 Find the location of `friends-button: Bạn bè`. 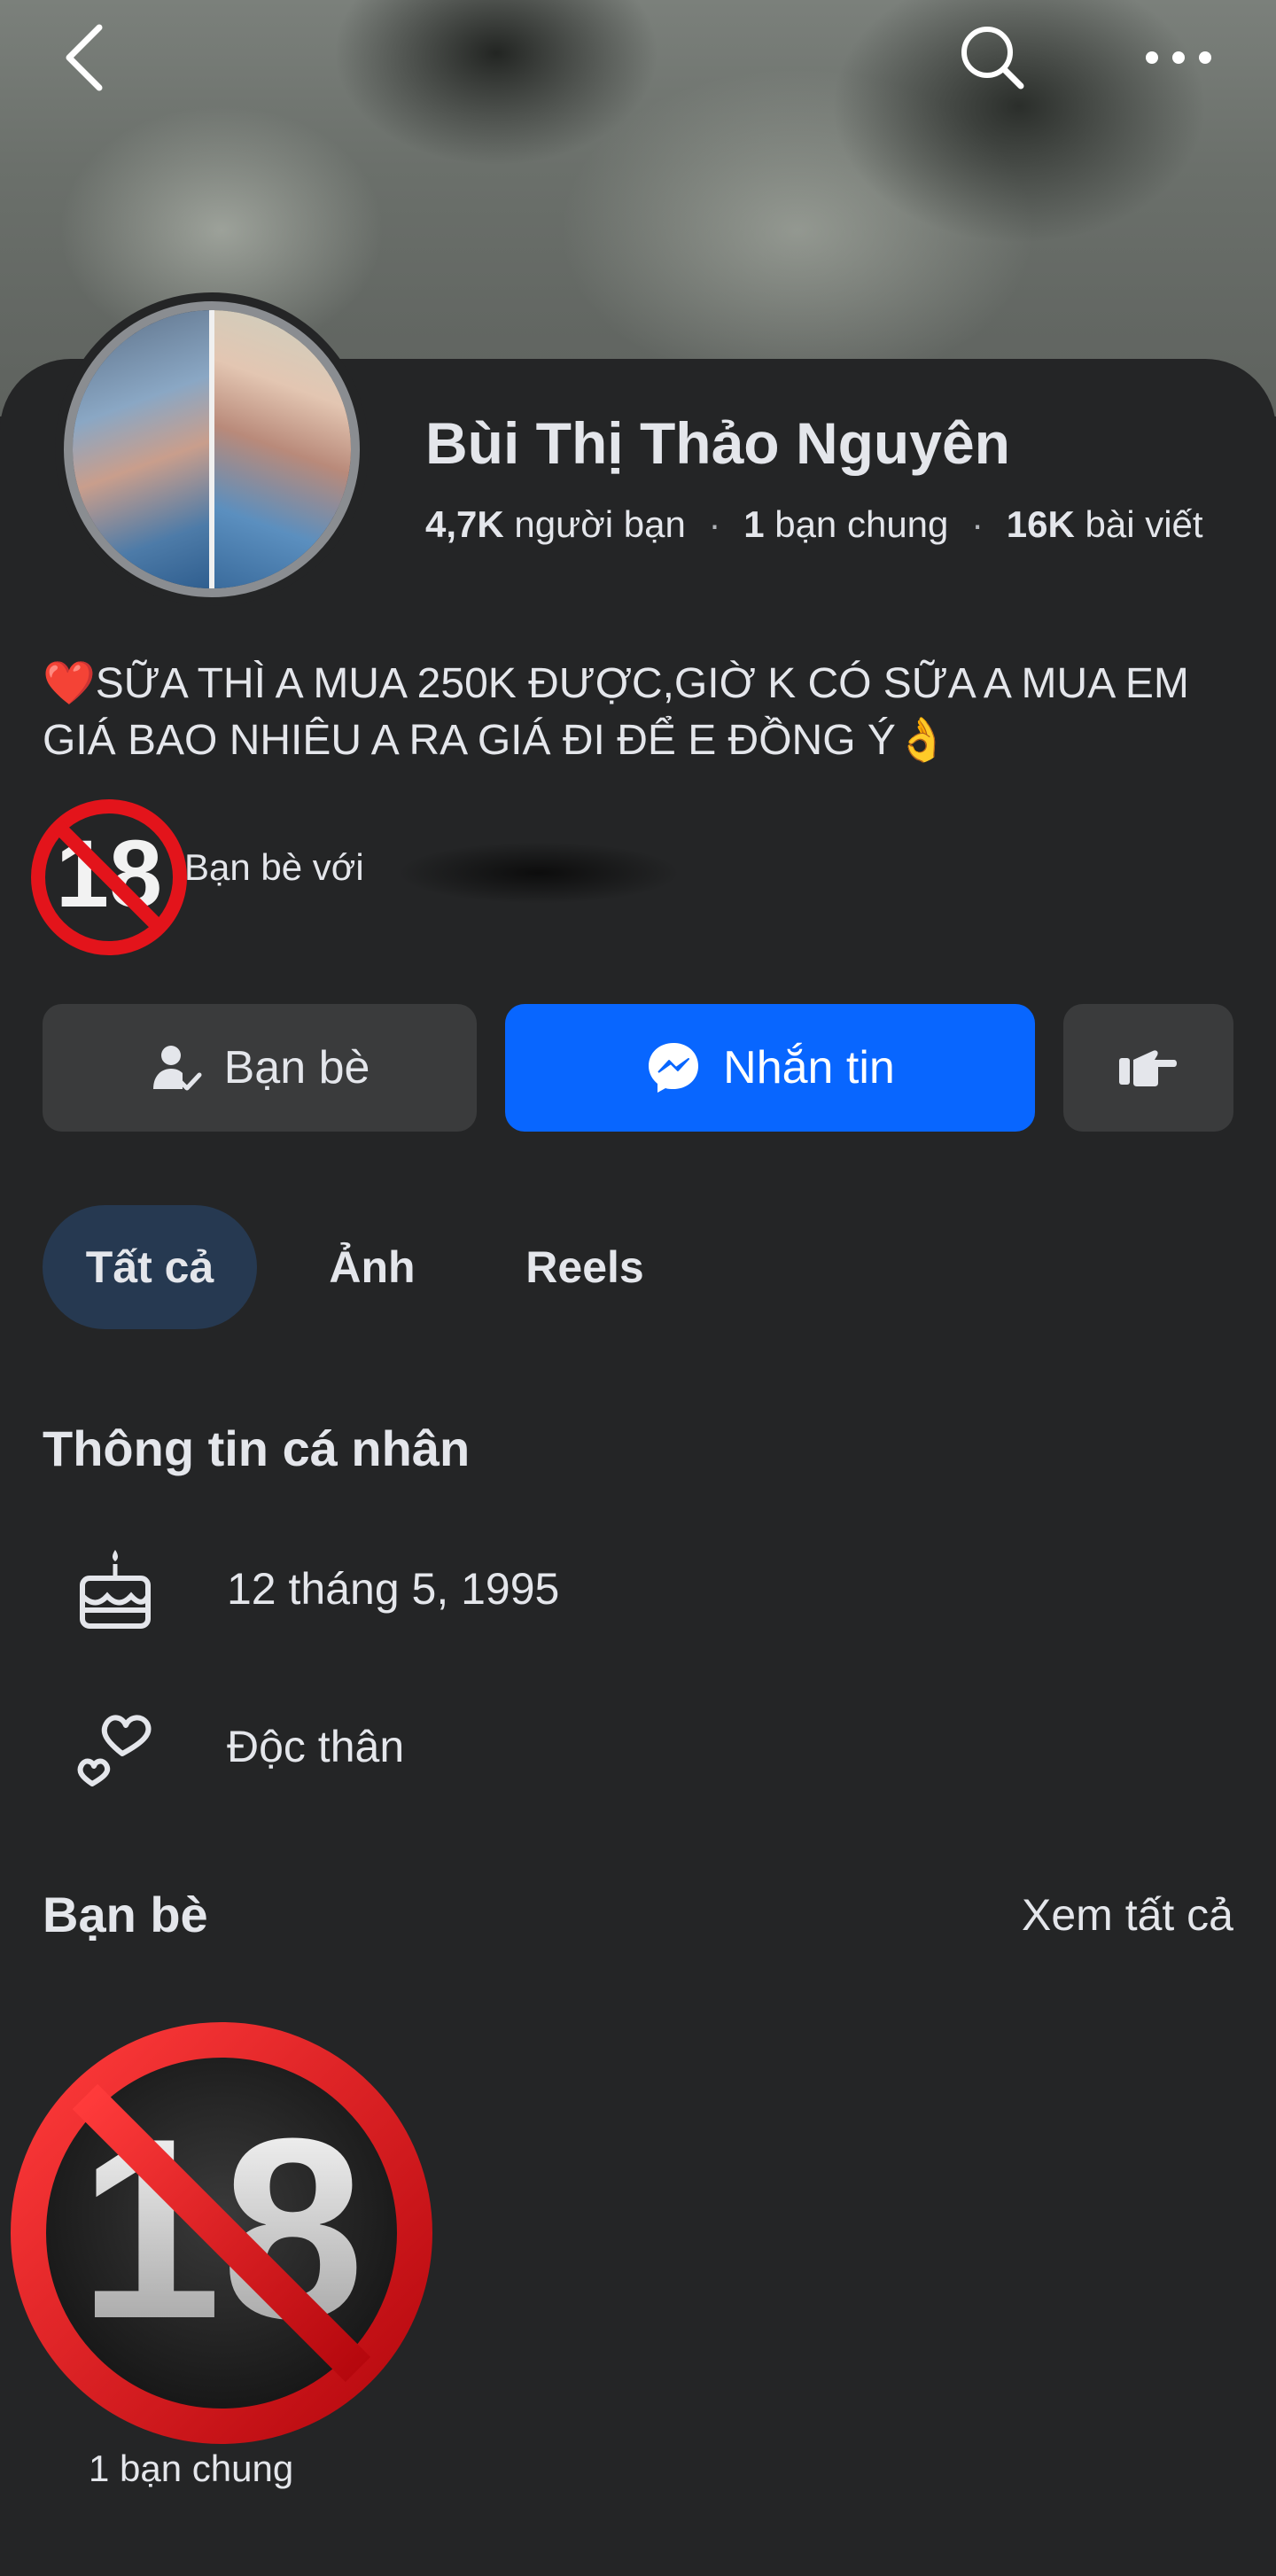

friends-button: Bạn bè is located at coordinates (260, 1068).